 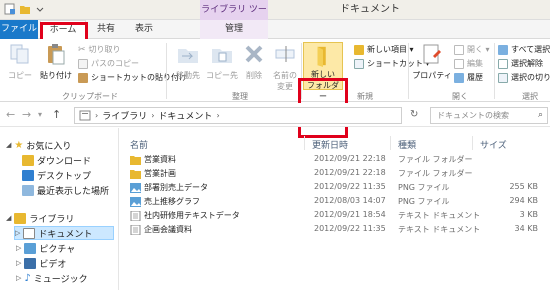 I want to click on nav-videos: ▷ ビデオ, so click(x=41, y=263).